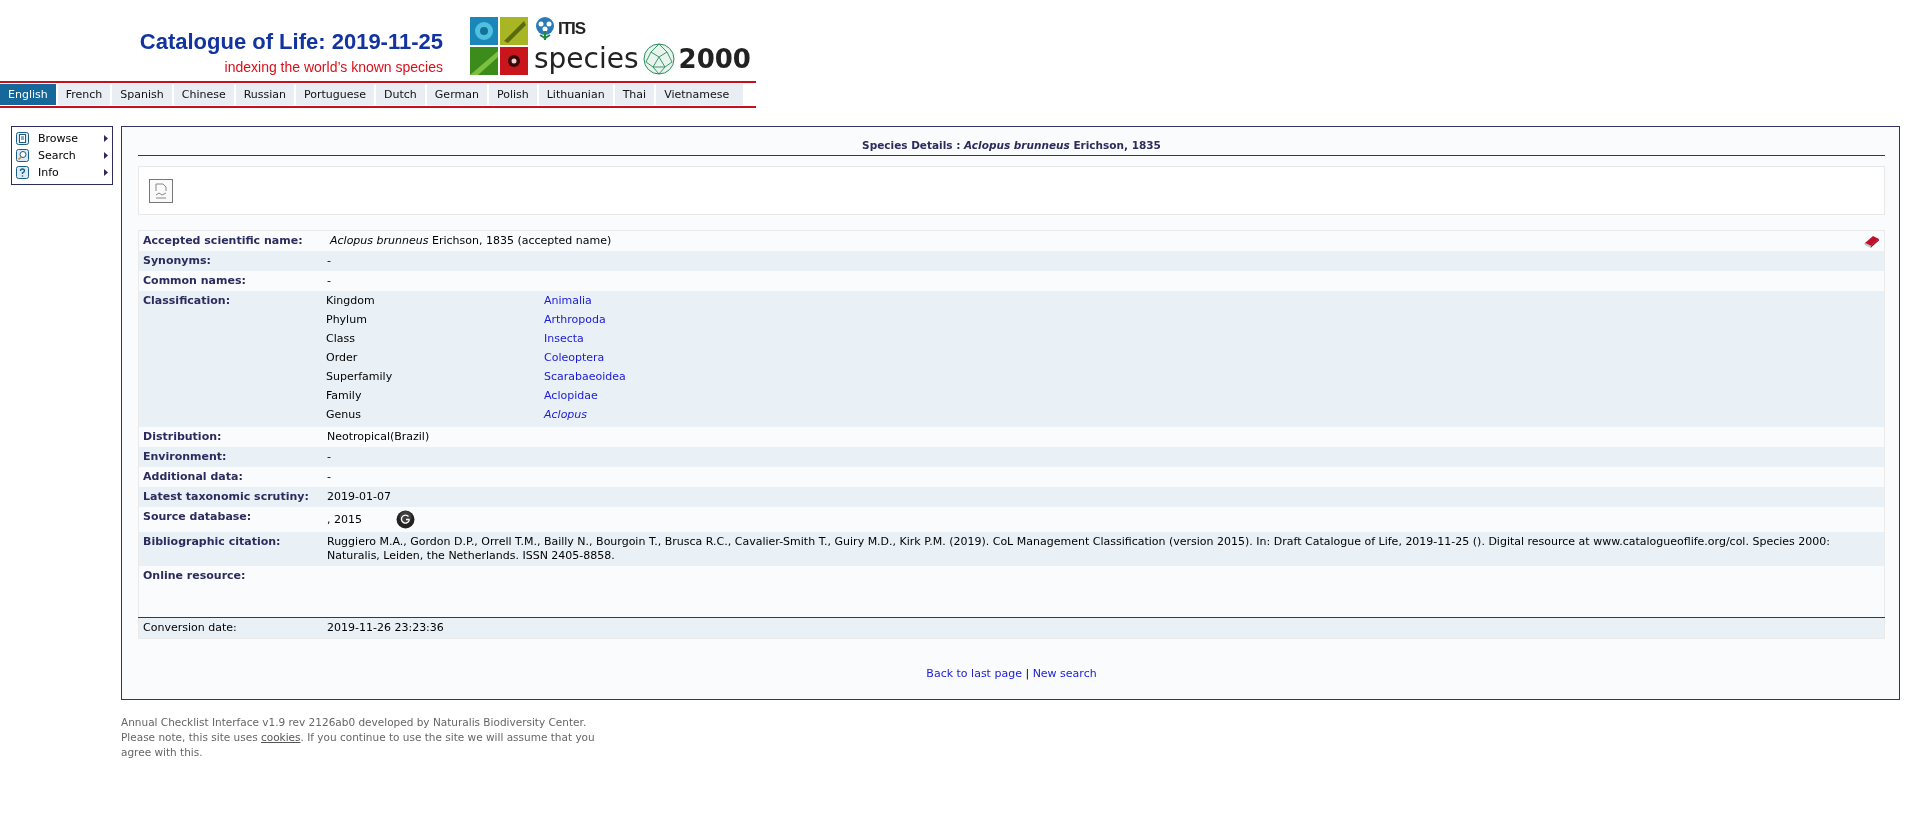 The width and height of the screenshot is (1908, 820). What do you see at coordinates (29, 94) in the screenshot?
I see `language-tab: English` at bounding box center [29, 94].